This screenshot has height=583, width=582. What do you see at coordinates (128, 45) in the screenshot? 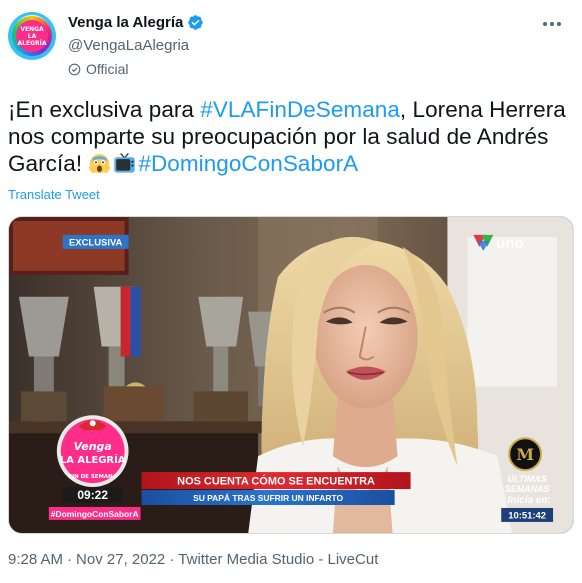
I see `account-handle: @VengaLaAlegria` at bounding box center [128, 45].